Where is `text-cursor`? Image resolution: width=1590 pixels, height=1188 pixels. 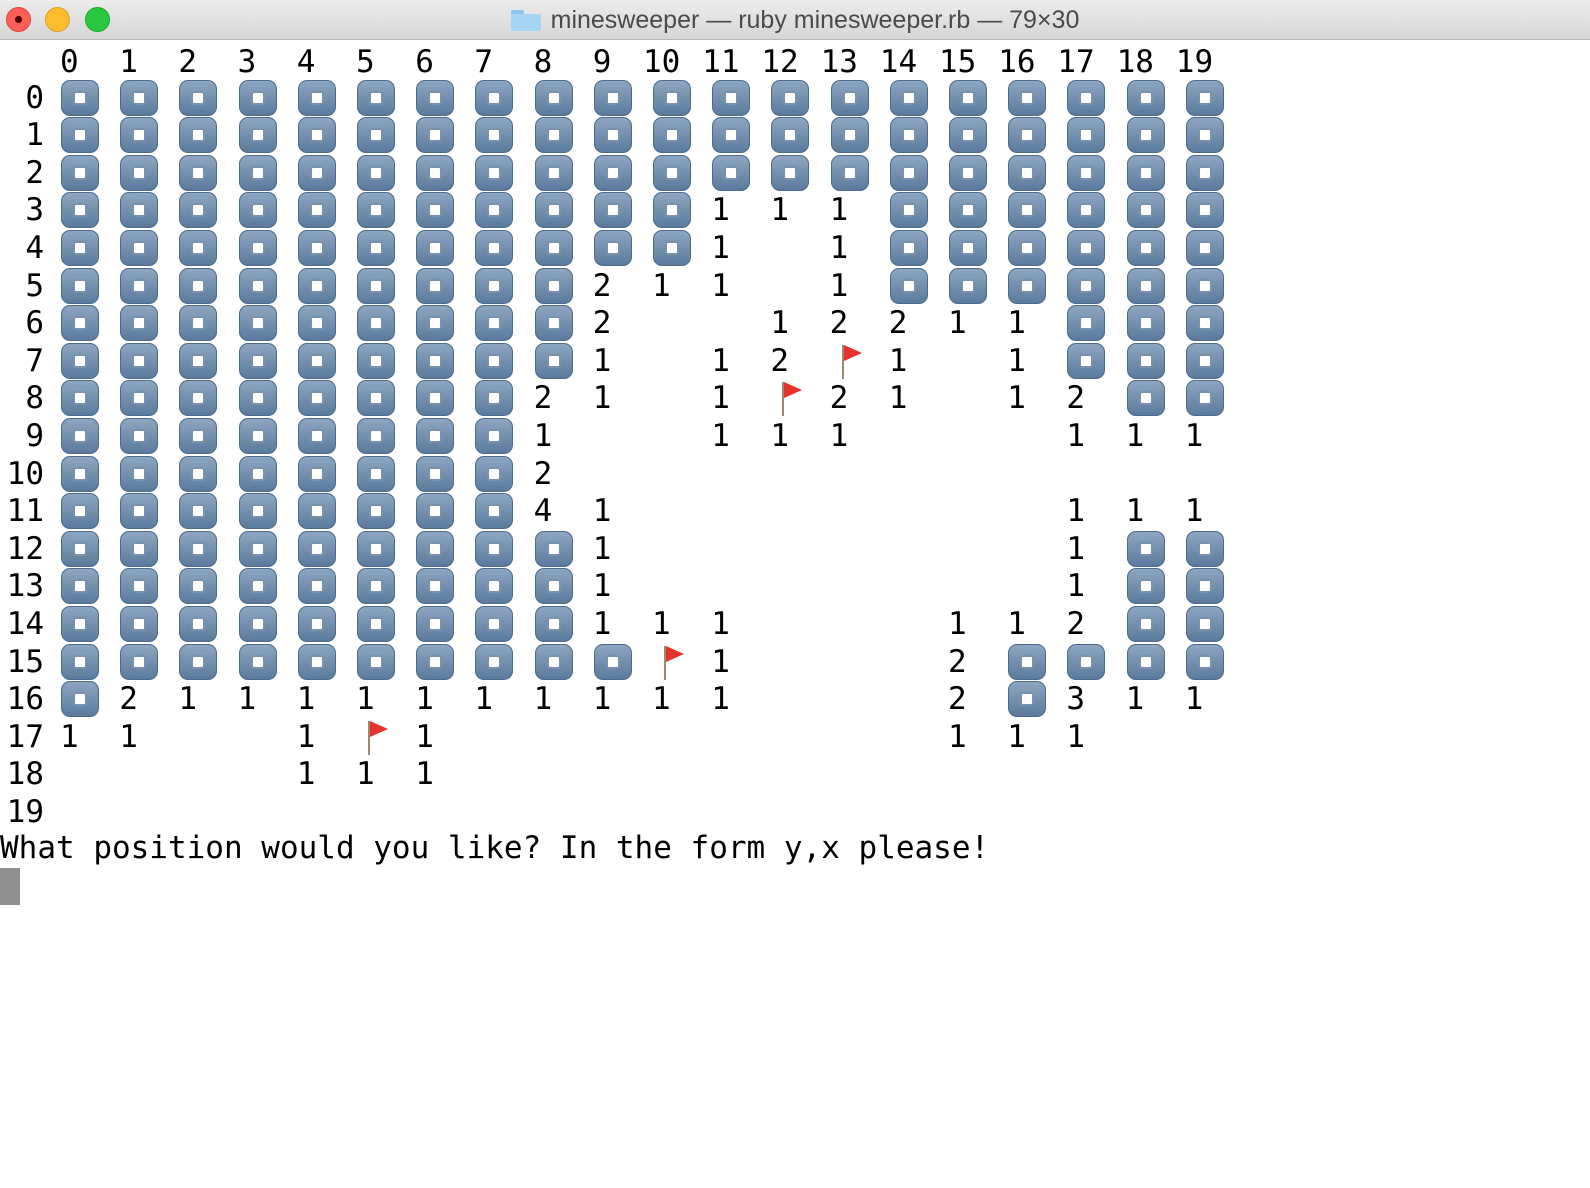 text-cursor is located at coordinates (10, 886).